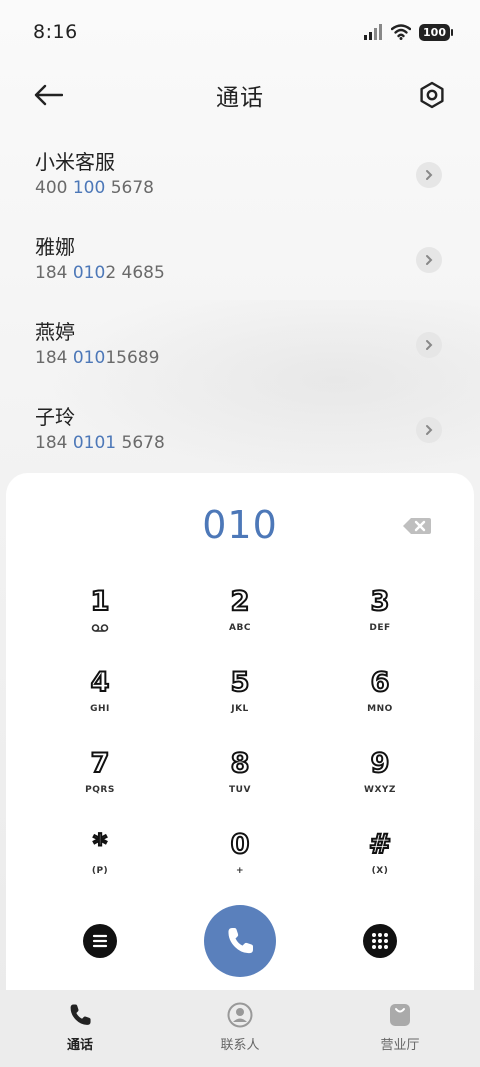 Image resolution: width=480 pixels, height=1067 pixels. I want to click on status-bar: 8:16 100, so click(240, 32).